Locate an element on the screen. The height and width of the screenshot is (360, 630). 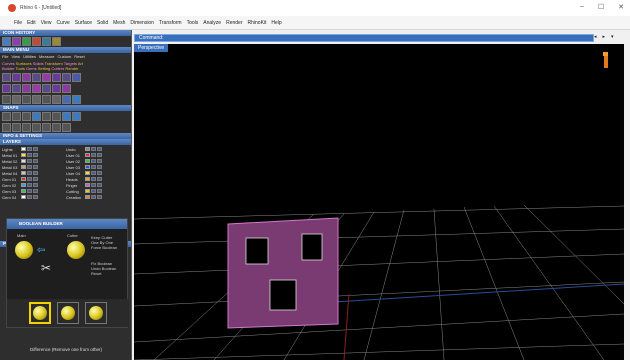
force-boolean-option: Force Boolean is located at coordinates (104, 247).